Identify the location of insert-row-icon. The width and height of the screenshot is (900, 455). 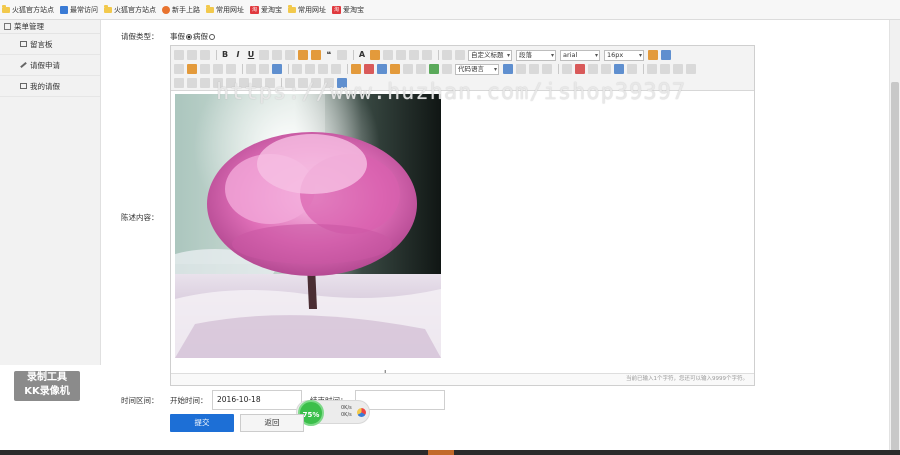
(678, 69).